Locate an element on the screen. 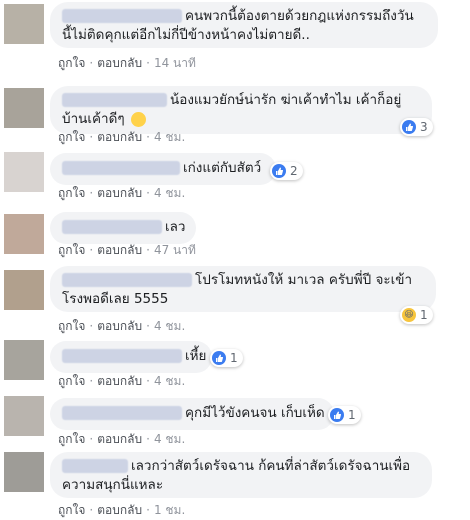  comment-actions: ถูกใจ · ตอบกลับ · 1 ชม. is located at coordinates (122, 510).